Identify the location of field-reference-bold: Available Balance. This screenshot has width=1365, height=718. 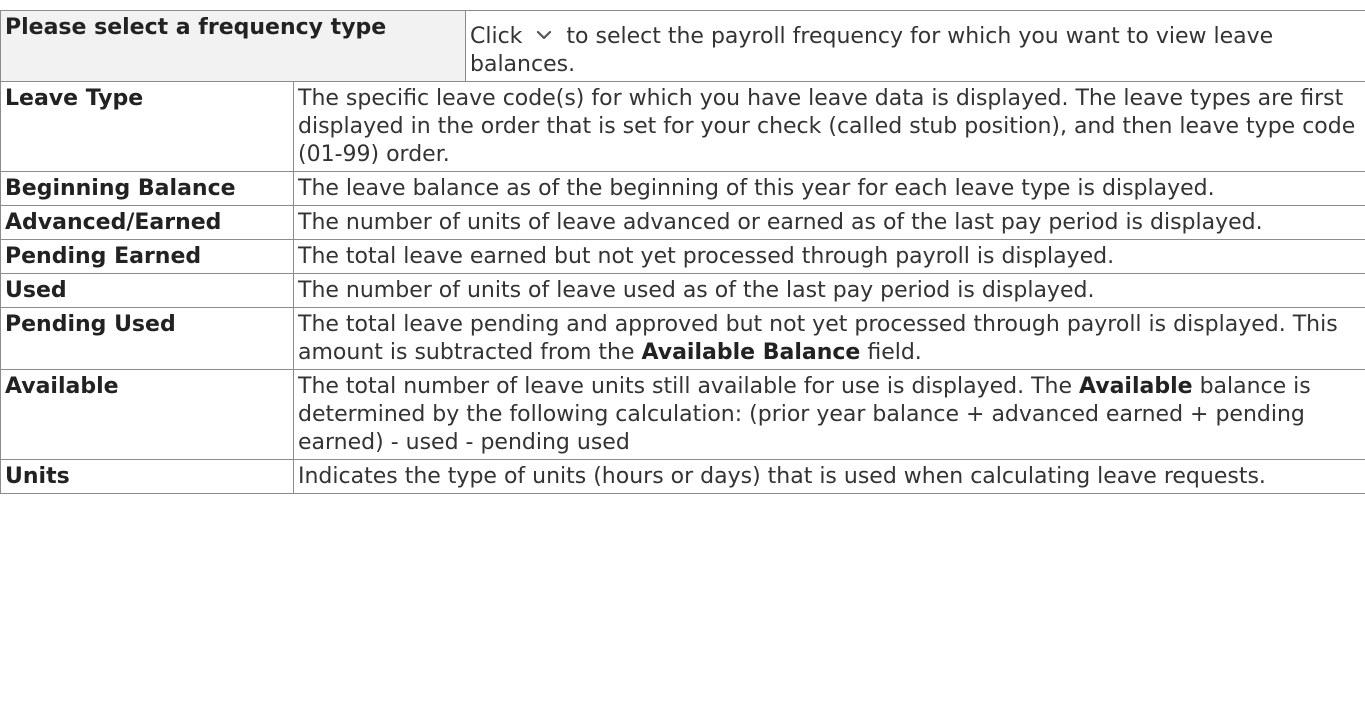
(751, 352).